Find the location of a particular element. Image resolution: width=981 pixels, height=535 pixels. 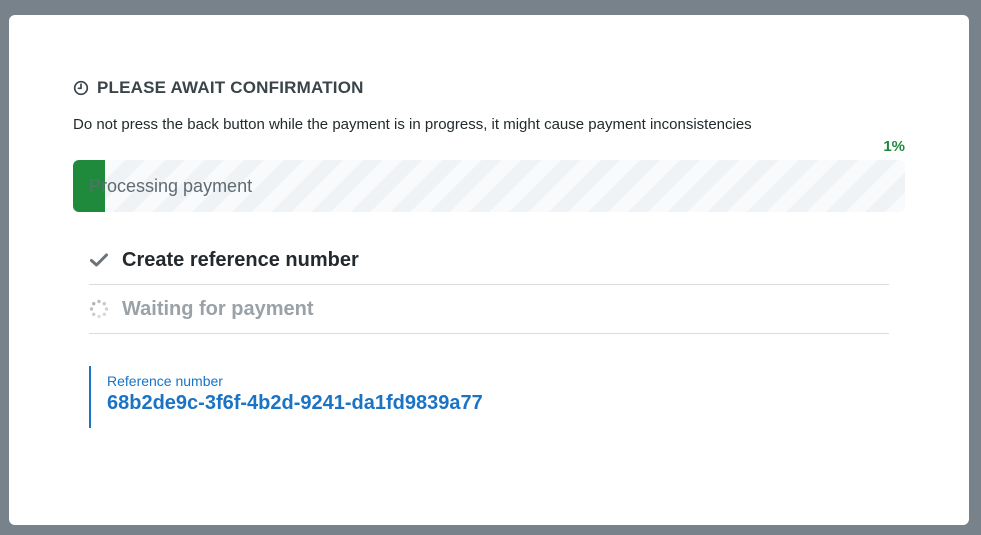

progress-label: Processing payment is located at coordinates (171, 186).